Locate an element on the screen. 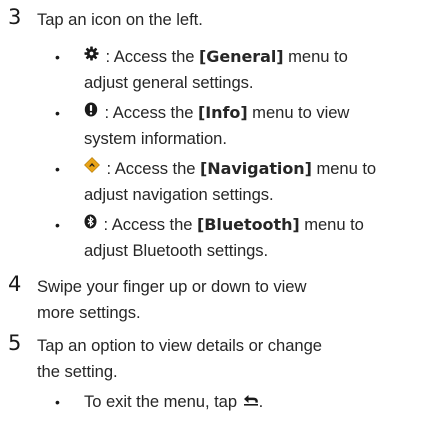  bluetooth-bullet-line1: : Access the [Bluetooth] menu to is located at coordinates (259, 225).